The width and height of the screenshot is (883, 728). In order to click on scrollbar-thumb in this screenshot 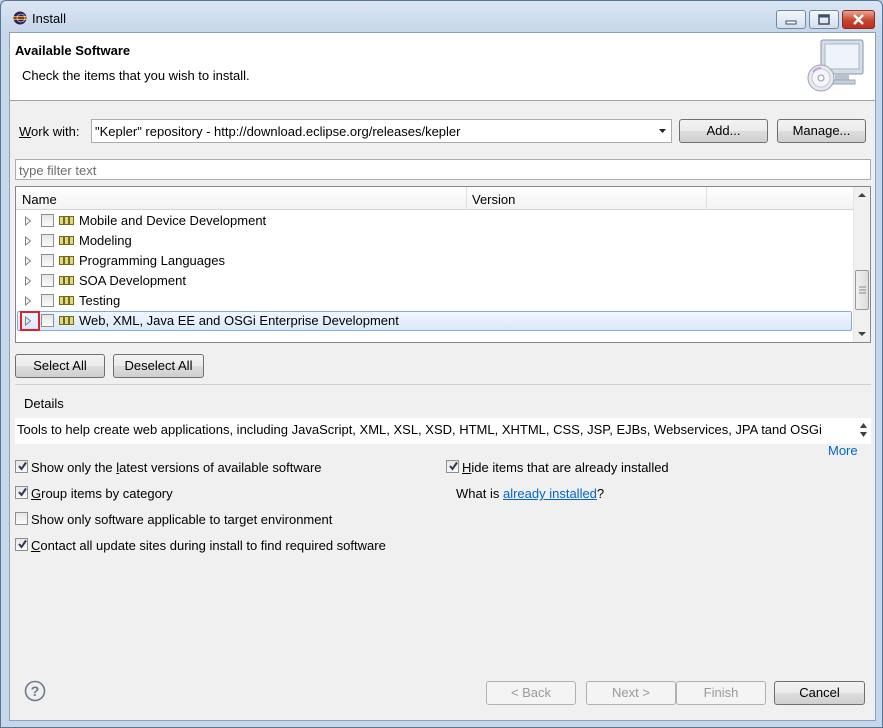, I will do `click(862, 290)`.